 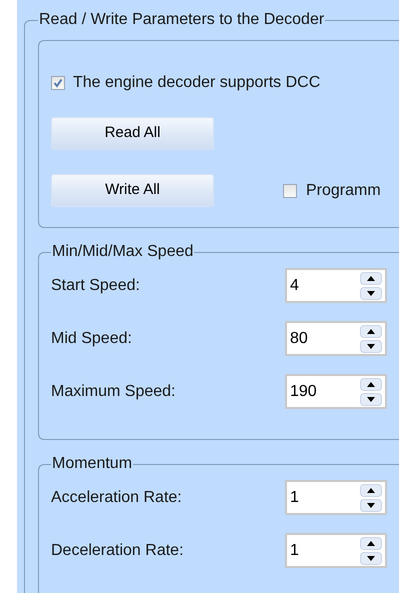 What do you see at coordinates (113, 392) in the screenshot?
I see `field-label: Maximum Speed:` at bounding box center [113, 392].